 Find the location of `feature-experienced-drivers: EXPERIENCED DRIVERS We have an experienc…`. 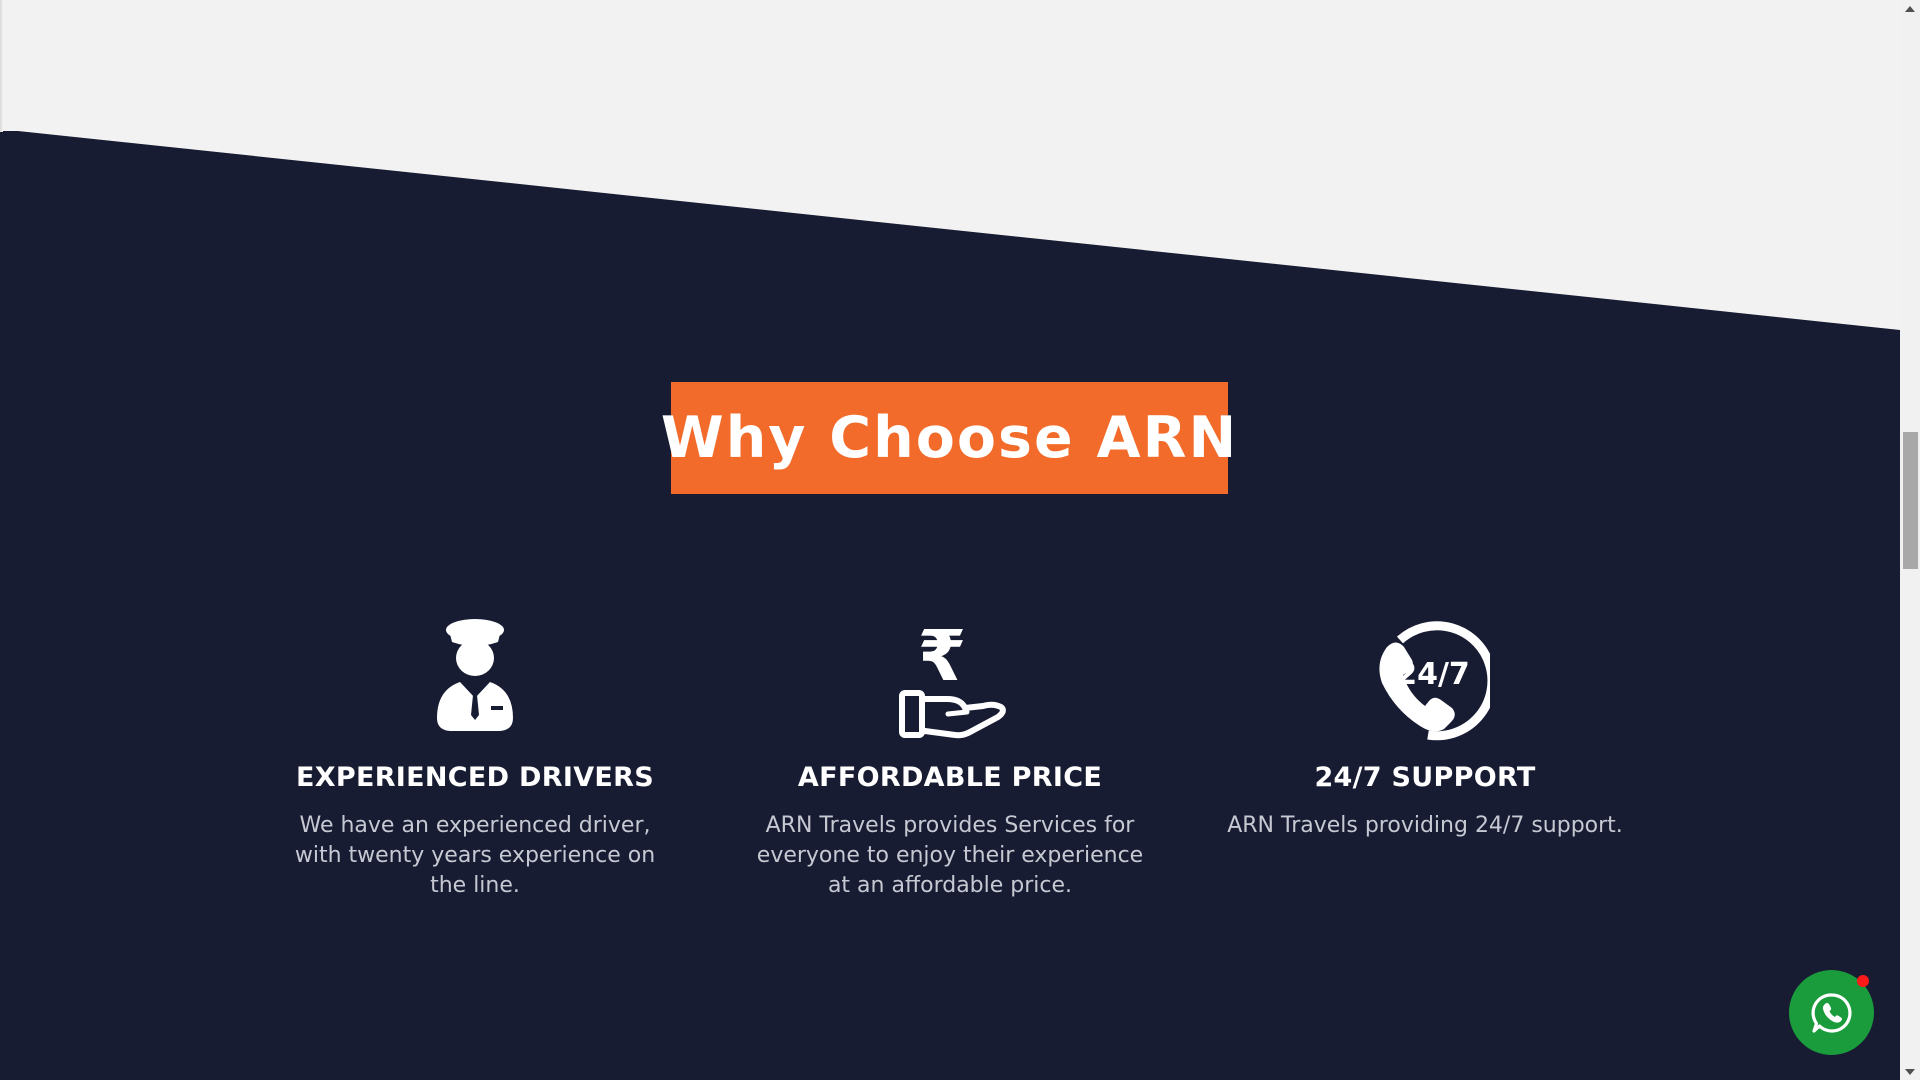

feature-experienced-drivers: EXPERIENCED DRIVERS We have an experienc… is located at coordinates (475, 750).